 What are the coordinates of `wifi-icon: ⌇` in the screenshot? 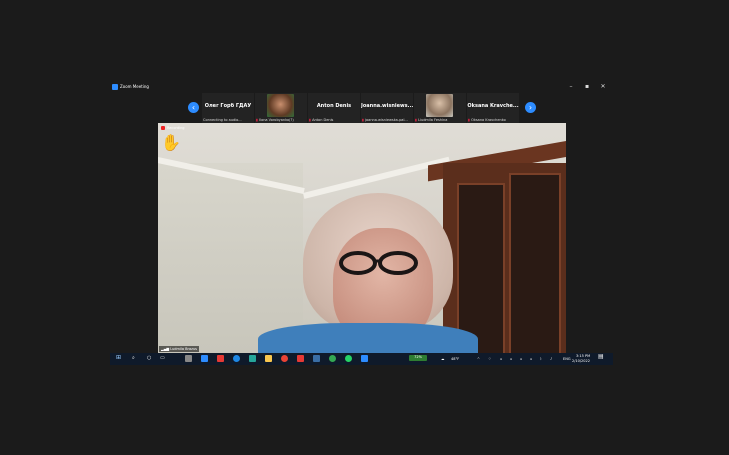 It's located at (541, 359).